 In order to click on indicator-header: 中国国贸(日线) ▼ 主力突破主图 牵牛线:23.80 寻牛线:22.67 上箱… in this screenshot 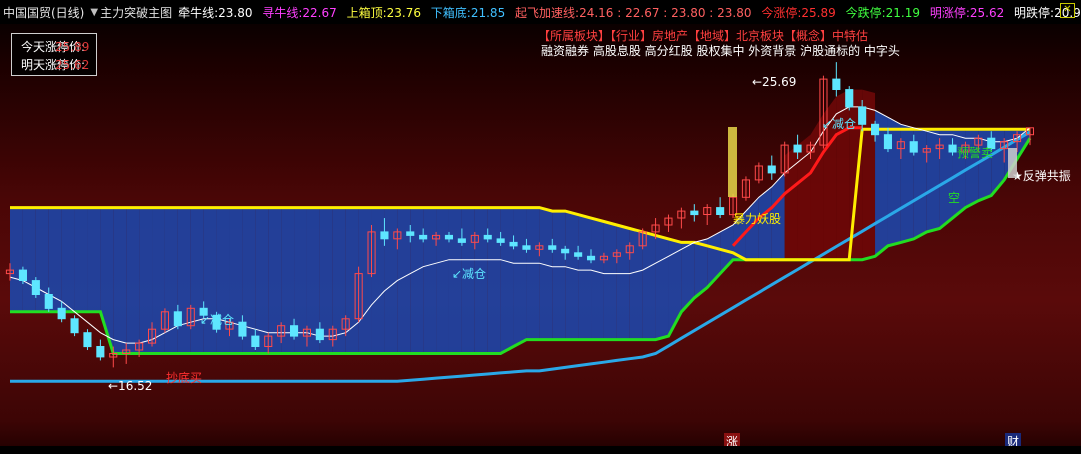, I will do `click(540, 12)`.